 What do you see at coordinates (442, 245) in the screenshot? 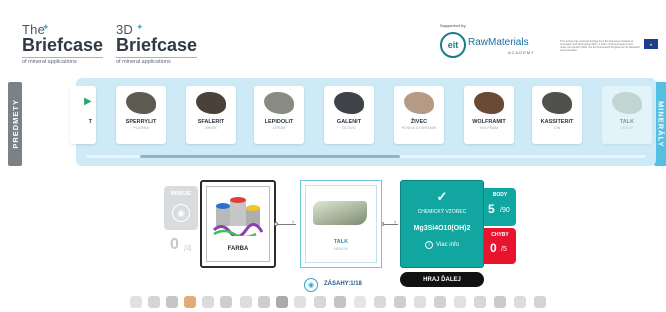
I see `more-info-link: i Viac info` at bounding box center [442, 245].